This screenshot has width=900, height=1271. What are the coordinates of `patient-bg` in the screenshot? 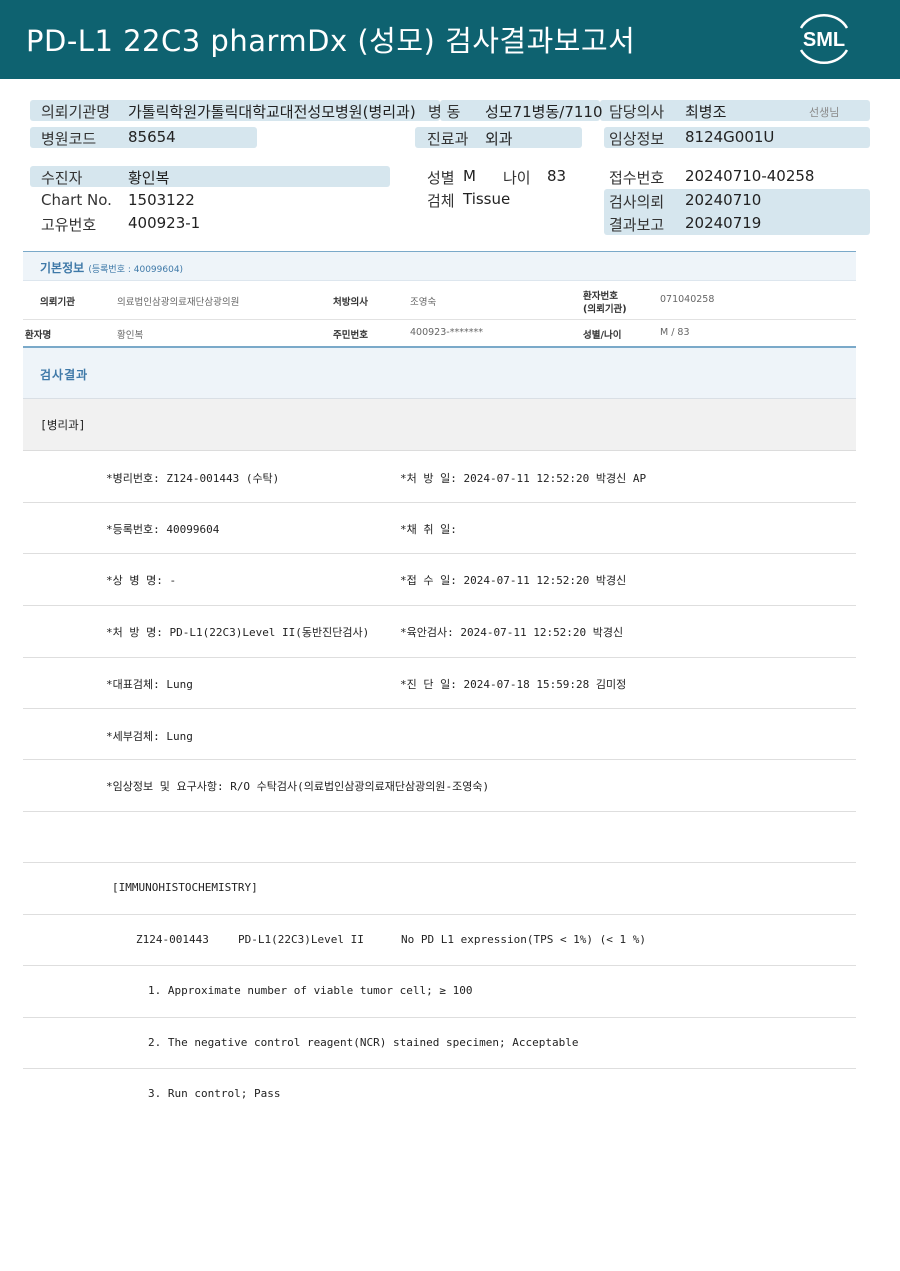 It's located at (210, 176).